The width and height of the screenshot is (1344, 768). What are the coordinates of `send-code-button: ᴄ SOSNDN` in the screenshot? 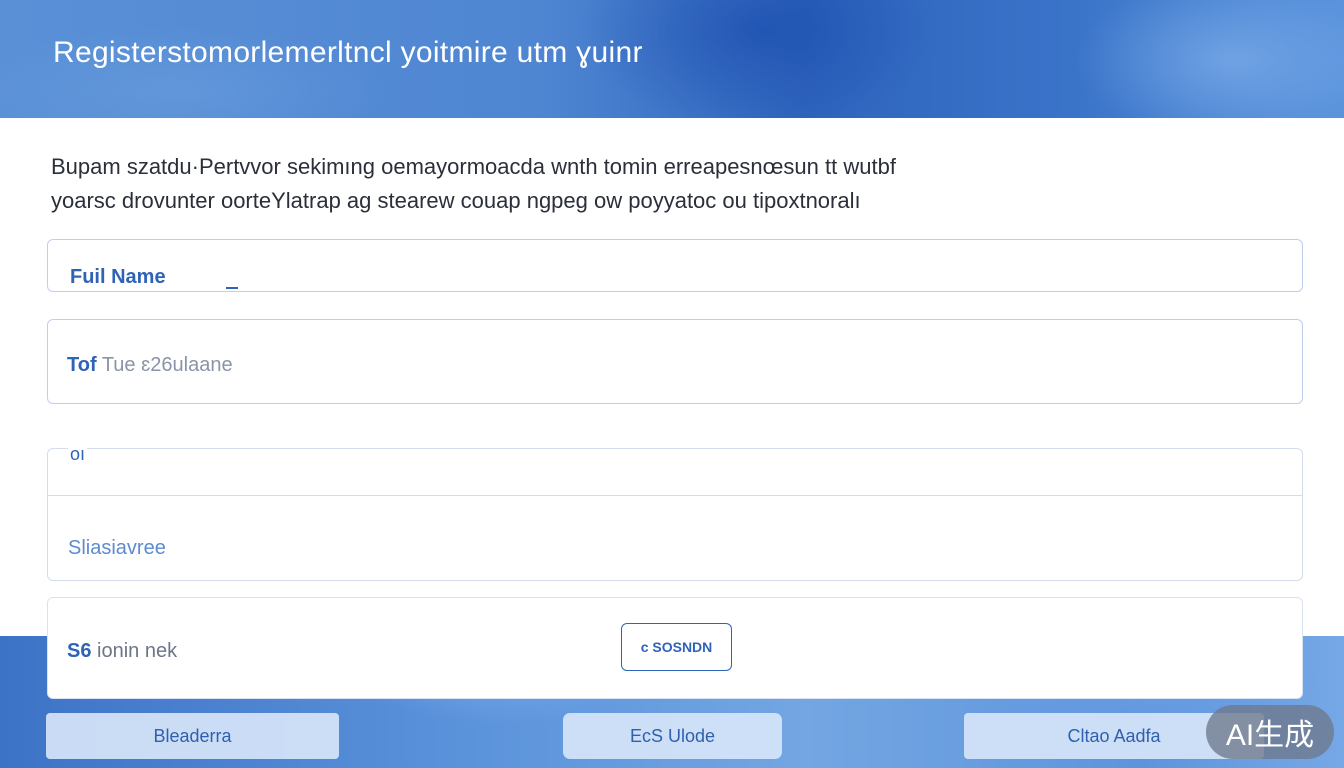 It's located at (676, 647).